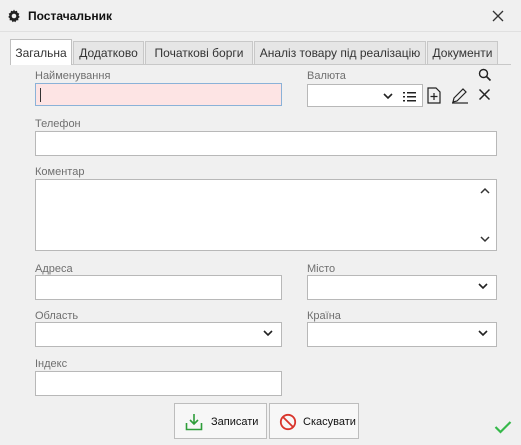 The width and height of the screenshot is (521, 445). Describe the element at coordinates (266, 215) in the screenshot. I see `comment-textarea` at that location.